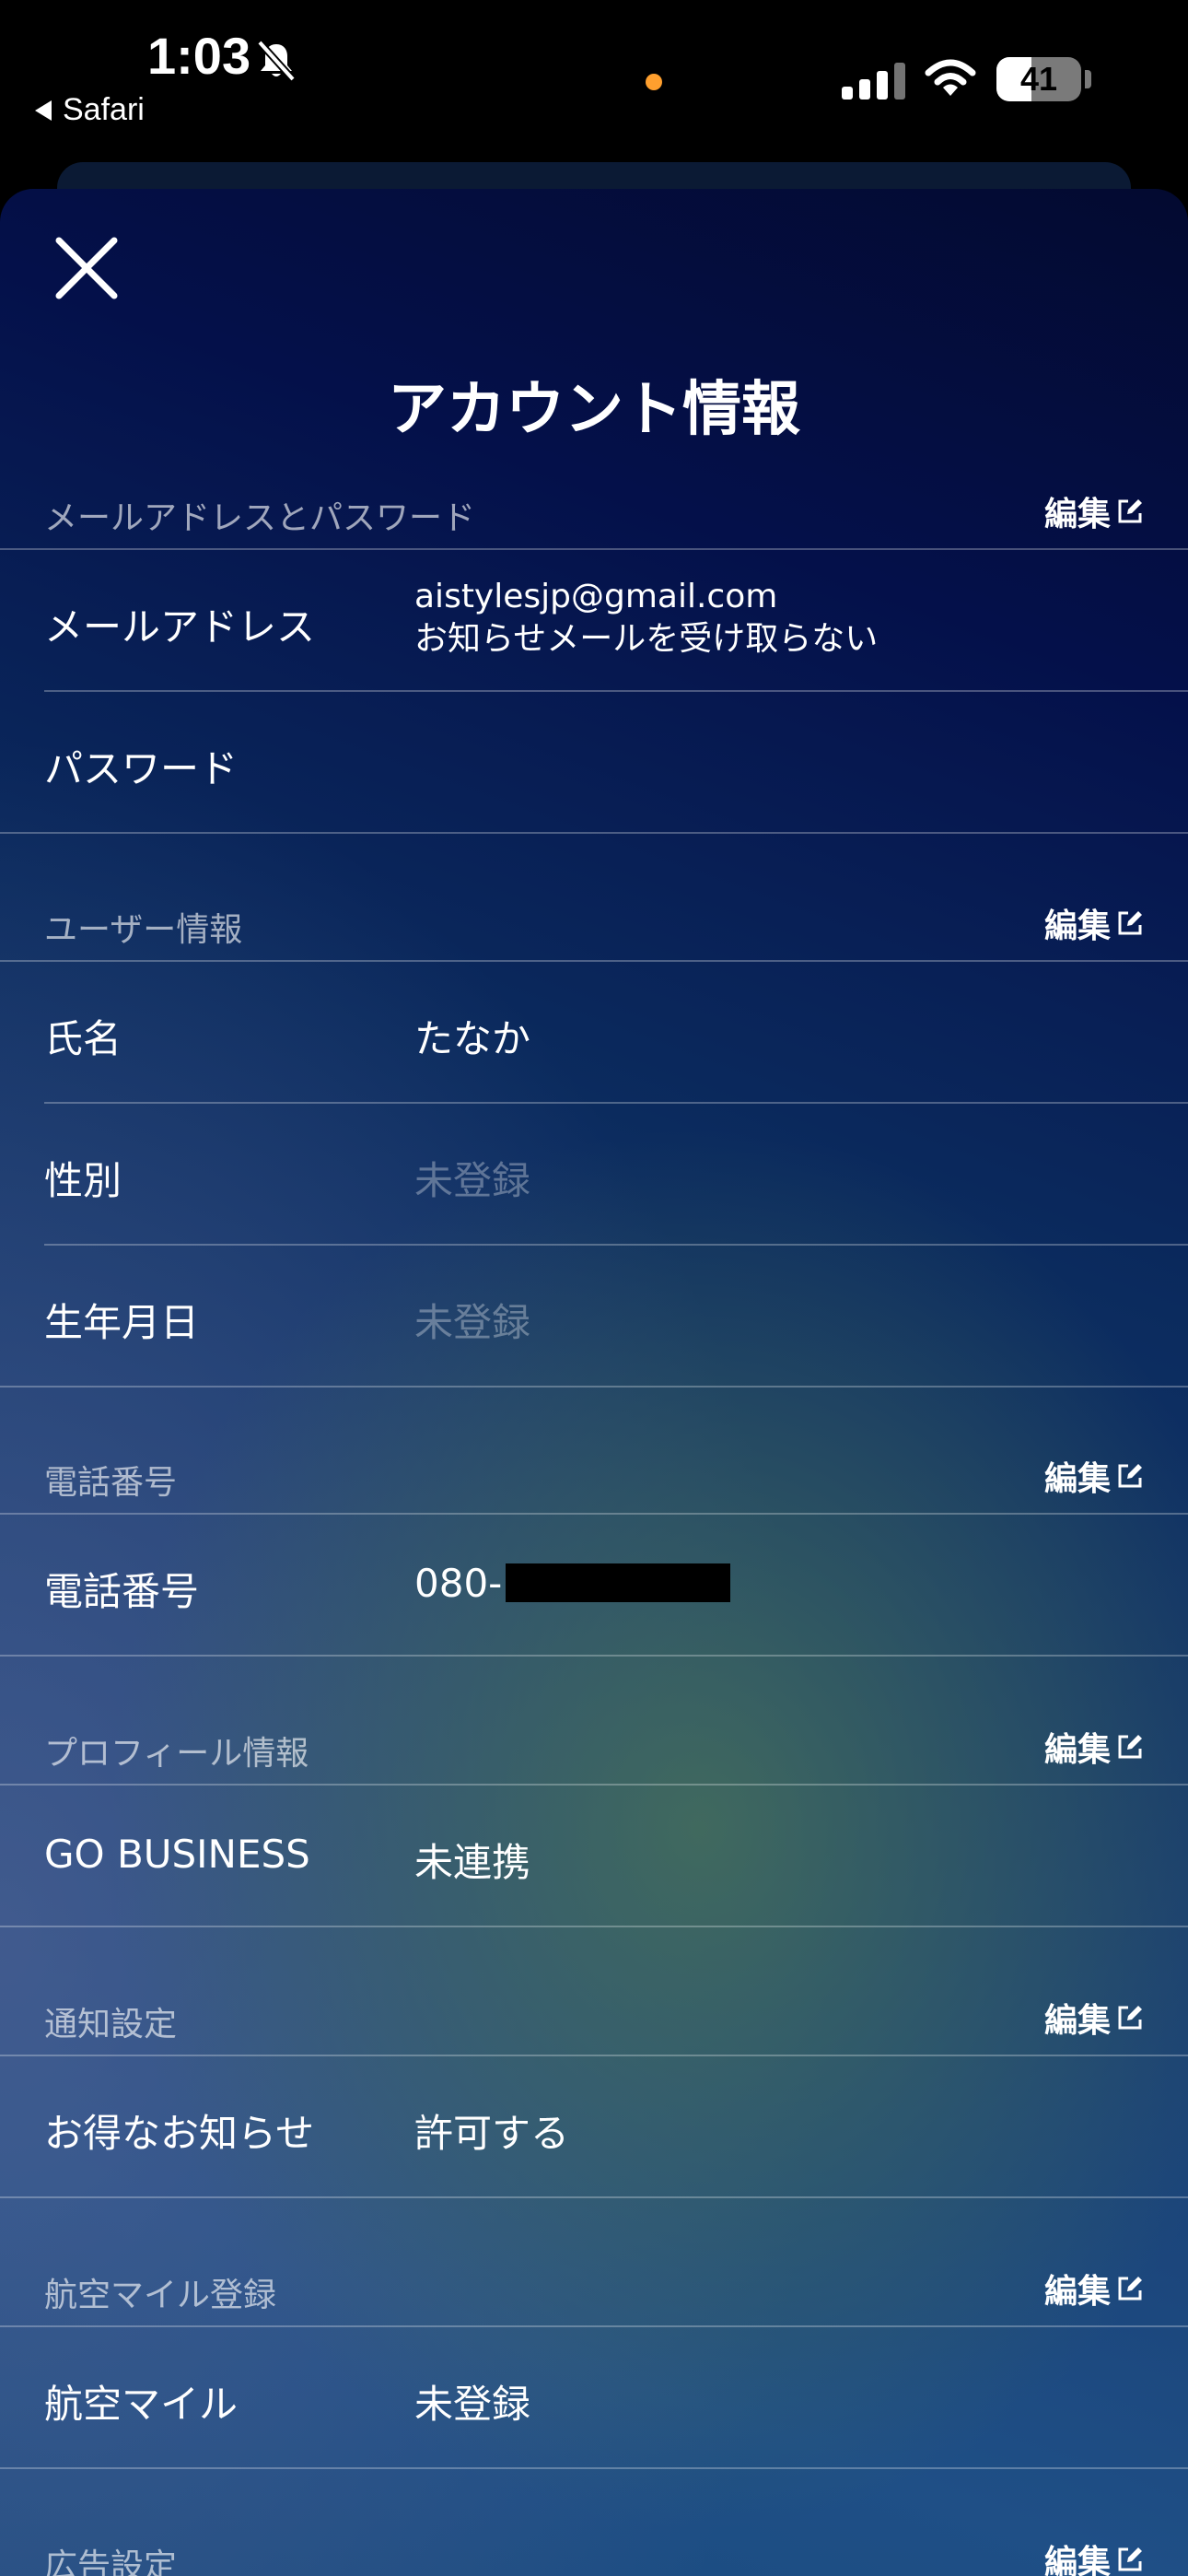 Image resolution: width=1188 pixels, height=2576 pixels. What do you see at coordinates (873, 80) in the screenshot?
I see `cellular-signal-icon` at bounding box center [873, 80].